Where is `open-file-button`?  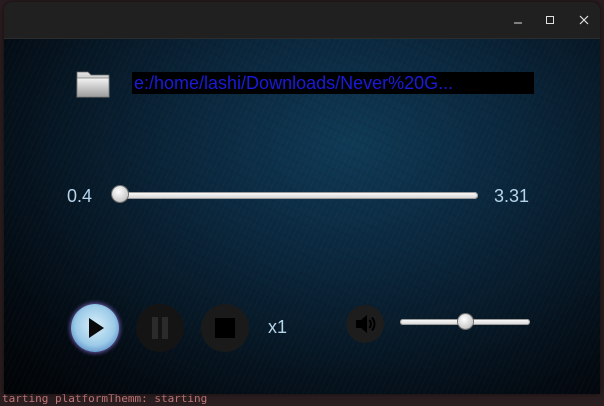
open-file-button is located at coordinates (93, 83).